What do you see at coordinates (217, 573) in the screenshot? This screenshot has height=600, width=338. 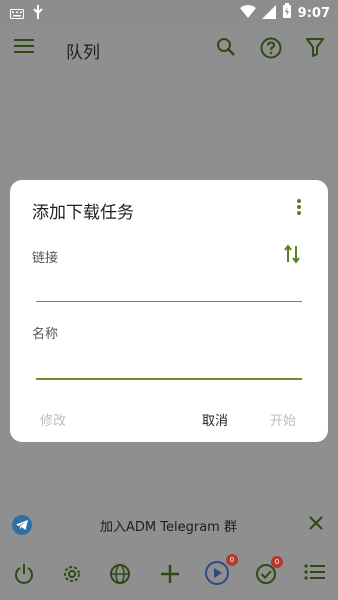 I see `play-icon` at bounding box center [217, 573].